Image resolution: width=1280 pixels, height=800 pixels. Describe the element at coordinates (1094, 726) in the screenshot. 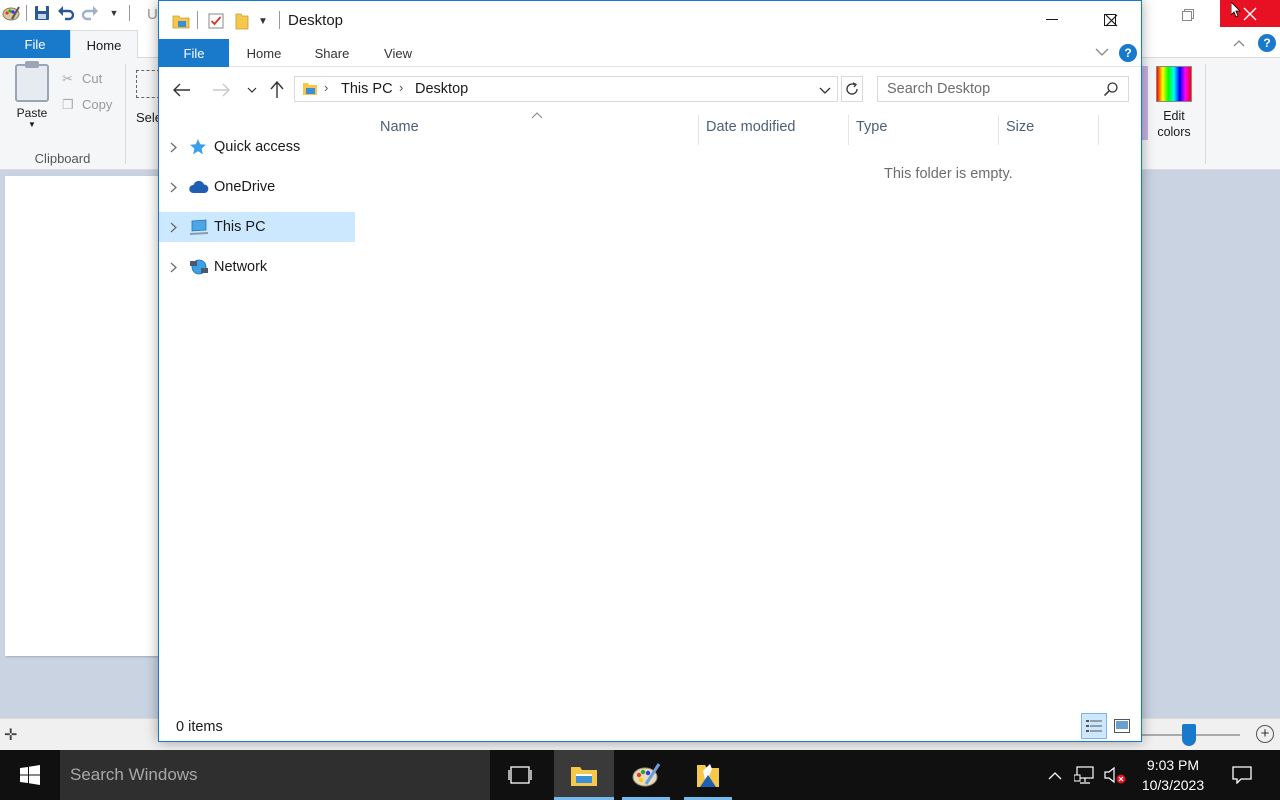

I see `details-view-button` at that location.